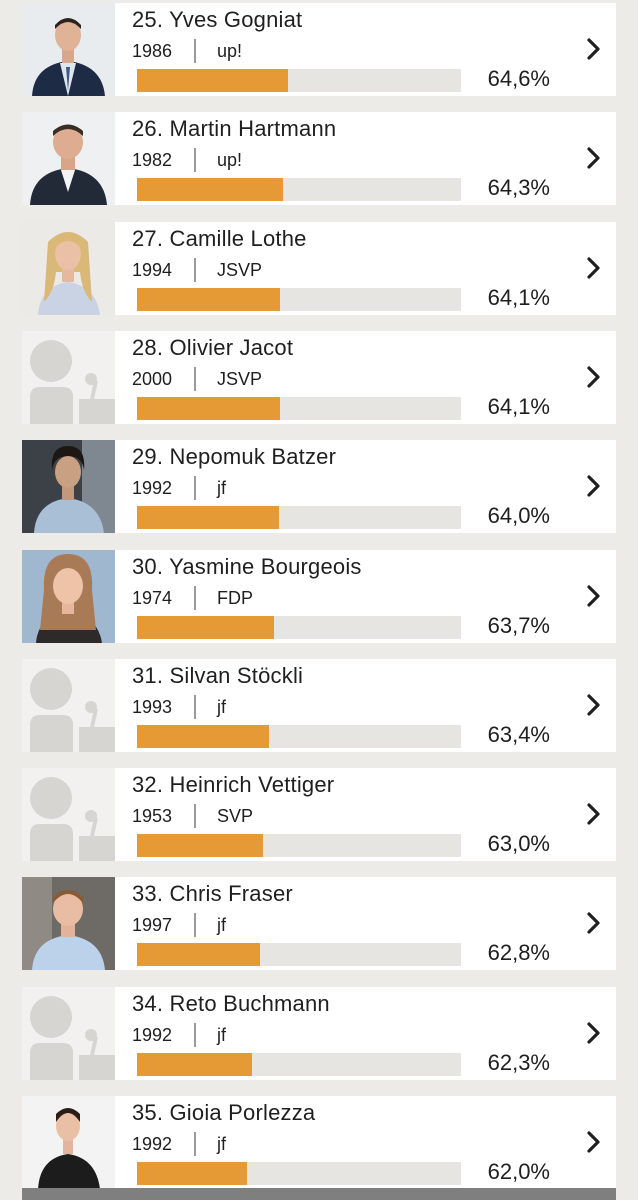 The image size is (638, 1200). What do you see at coordinates (319, 158) in the screenshot?
I see `candidate-card-26: 26. Martin Hartmann 1982 up! 64,3%` at bounding box center [319, 158].